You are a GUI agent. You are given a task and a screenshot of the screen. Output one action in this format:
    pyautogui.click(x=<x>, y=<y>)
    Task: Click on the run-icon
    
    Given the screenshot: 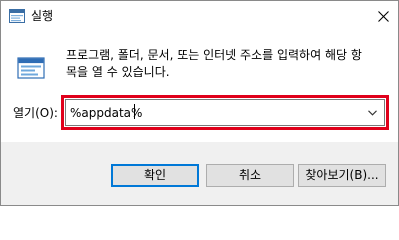 What is the action you would take?
    pyautogui.click(x=31, y=68)
    